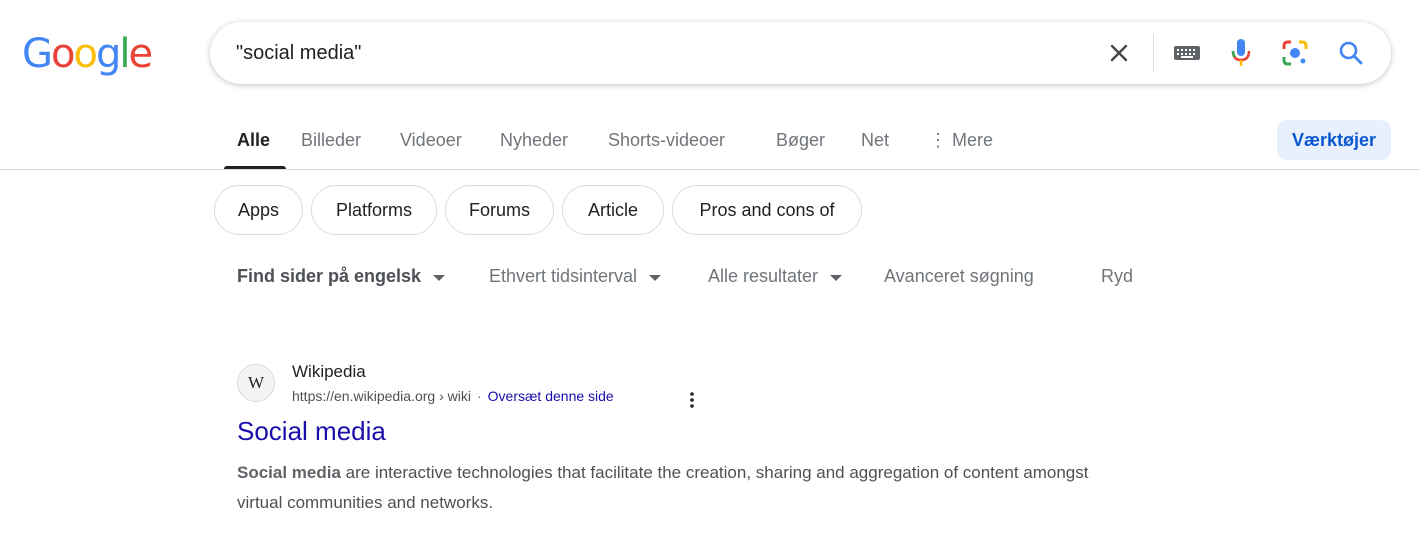  What do you see at coordinates (613, 210) in the screenshot?
I see `chip-article: Article` at bounding box center [613, 210].